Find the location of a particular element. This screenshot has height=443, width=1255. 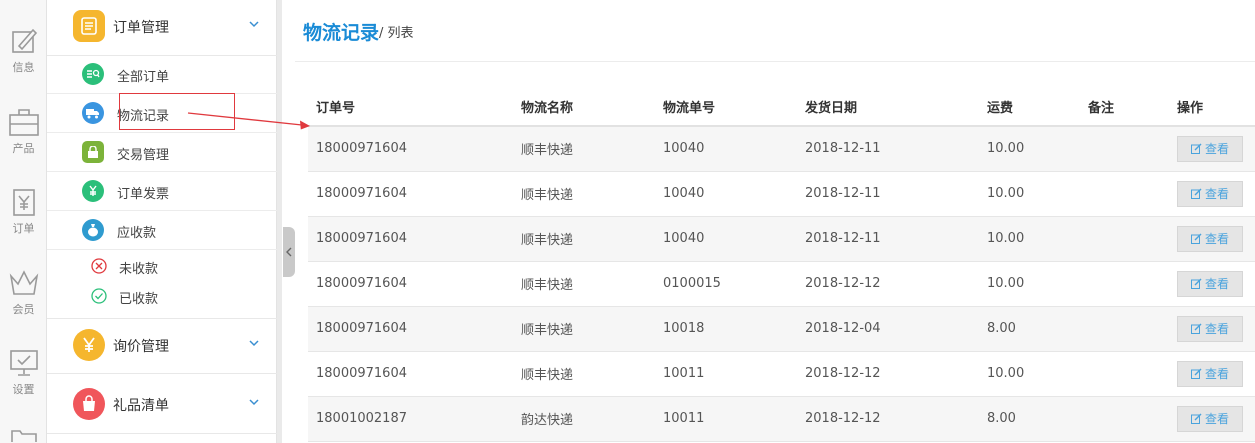

money-bag-icon is located at coordinates (93, 230).